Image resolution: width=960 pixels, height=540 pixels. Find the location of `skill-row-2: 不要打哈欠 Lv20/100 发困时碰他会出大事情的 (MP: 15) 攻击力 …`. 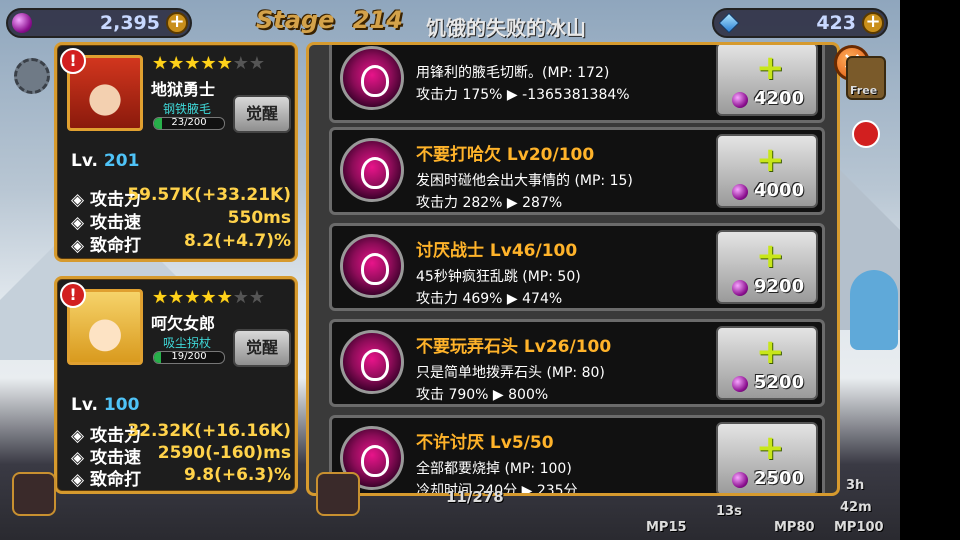

skill-row-2: 不要打哈欠 Lv20/100 发困时碰他会出大事情的 (MP: 15) 攻击力 … is located at coordinates (577, 171).